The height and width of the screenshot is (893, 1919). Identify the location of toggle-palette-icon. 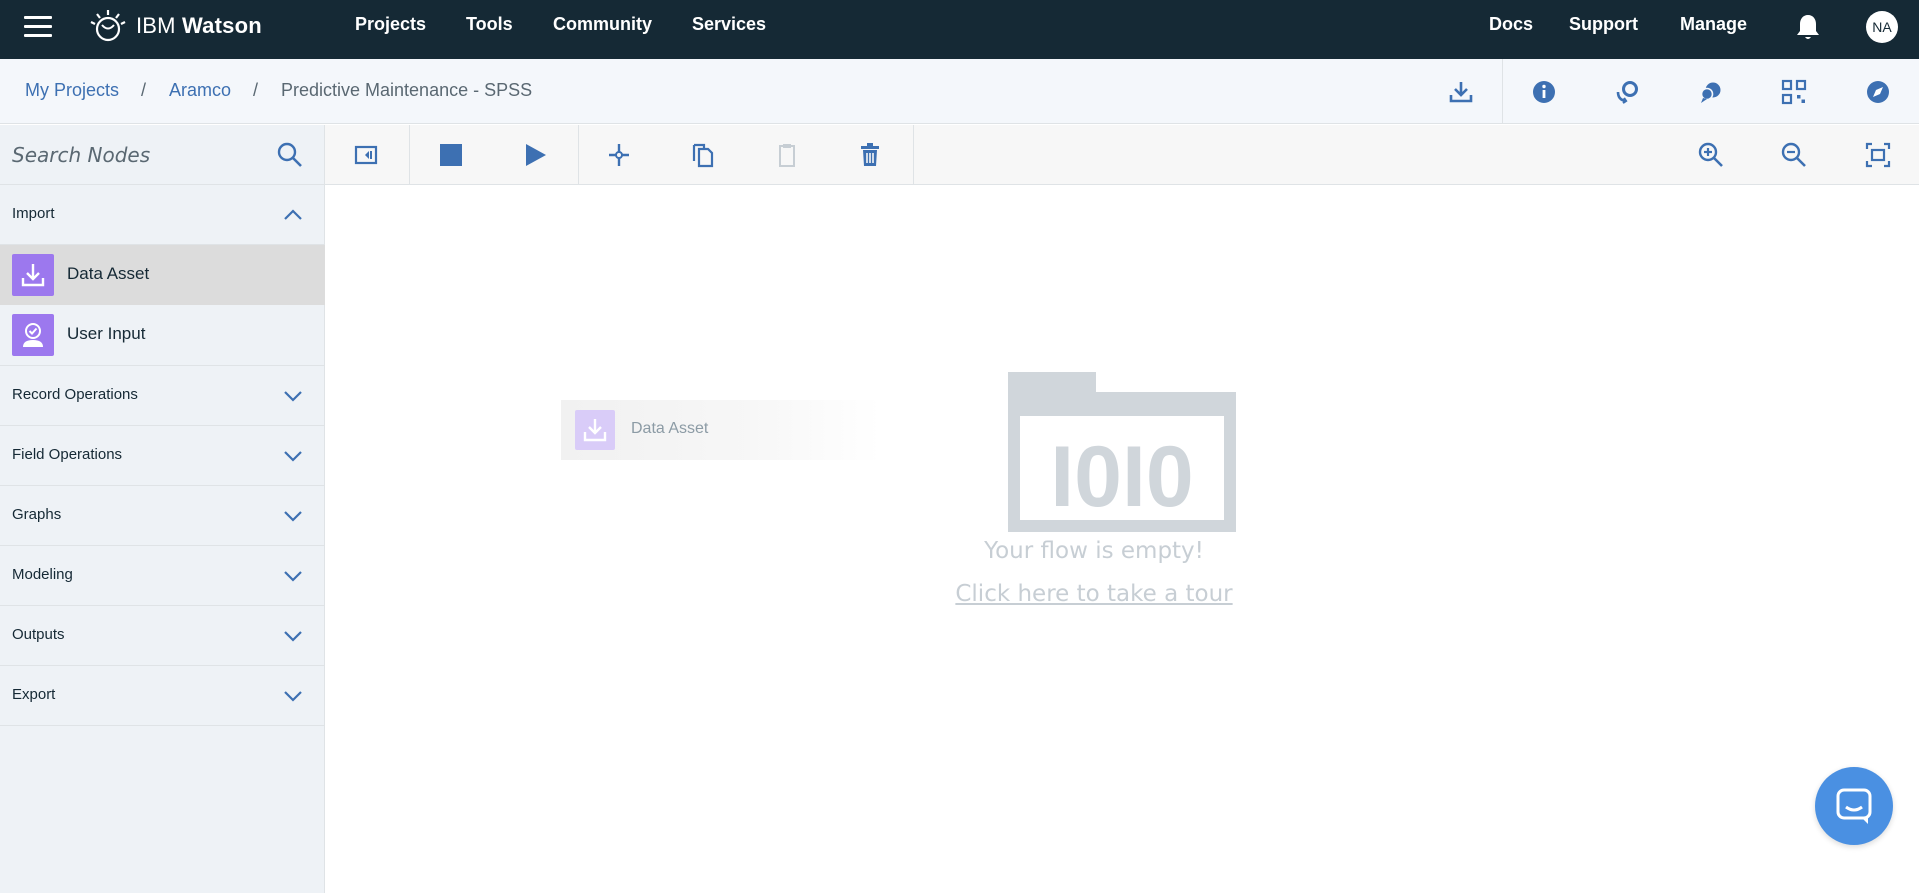
(366, 155).